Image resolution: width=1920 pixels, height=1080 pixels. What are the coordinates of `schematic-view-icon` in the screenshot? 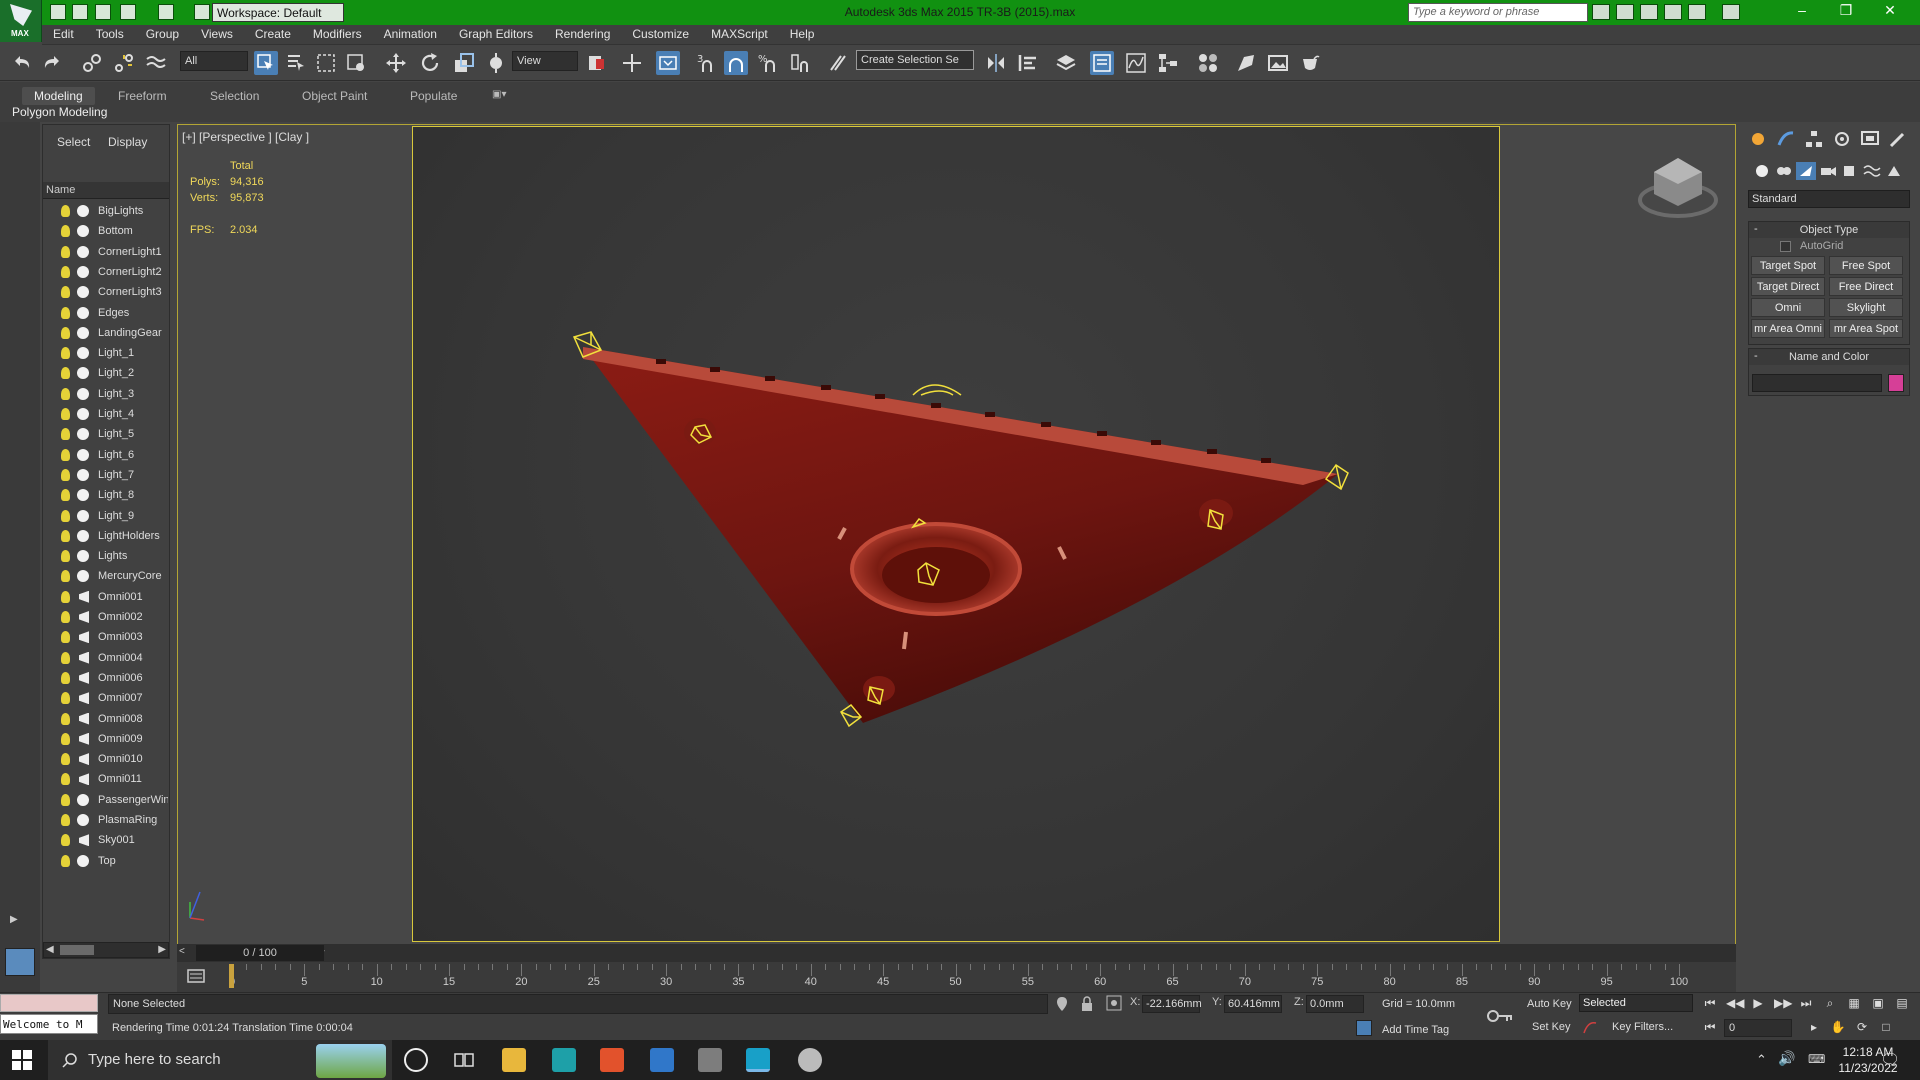 It's located at (1168, 63).